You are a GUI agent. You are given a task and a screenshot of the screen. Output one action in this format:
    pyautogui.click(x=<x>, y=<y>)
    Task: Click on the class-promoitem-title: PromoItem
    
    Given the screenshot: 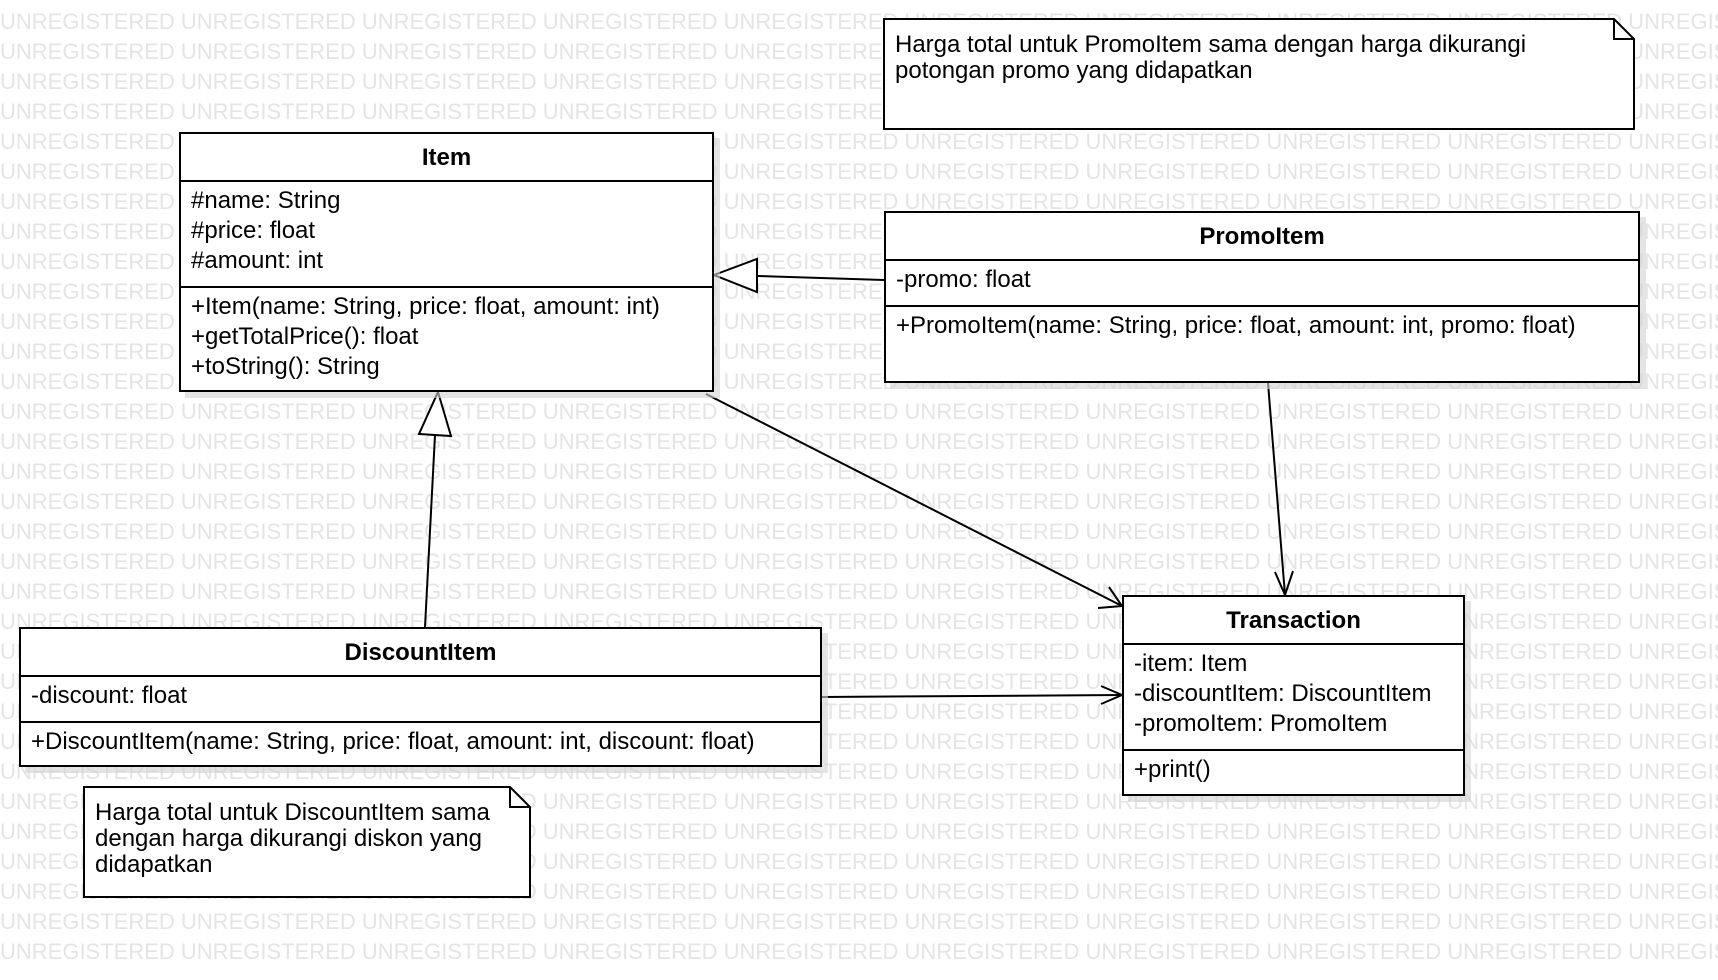 What is the action you would take?
    pyautogui.click(x=1262, y=237)
    